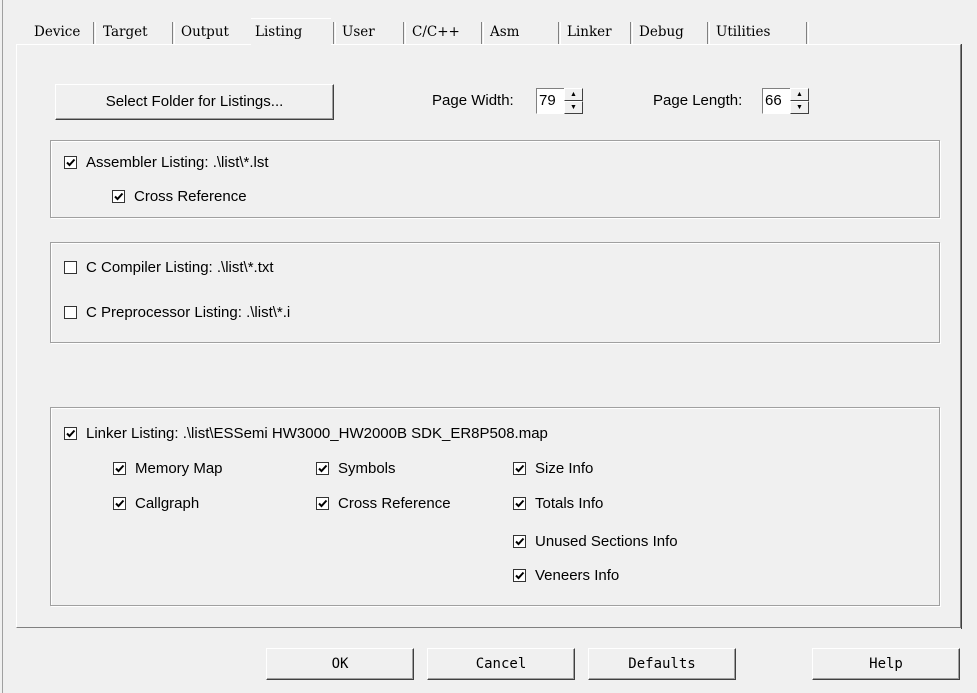 The height and width of the screenshot is (693, 977). What do you see at coordinates (569, 503) in the screenshot?
I see `totals-info-label: Totals Info` at bounding box center [569, 503].